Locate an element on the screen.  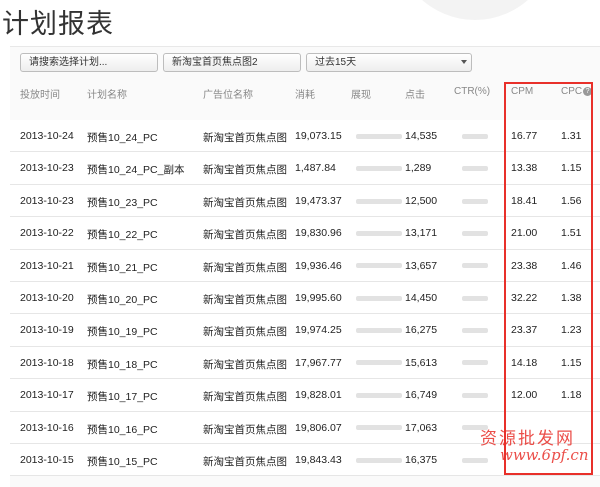
cell-plan: 预售10_23_PC is located at coordinates (122, 202).